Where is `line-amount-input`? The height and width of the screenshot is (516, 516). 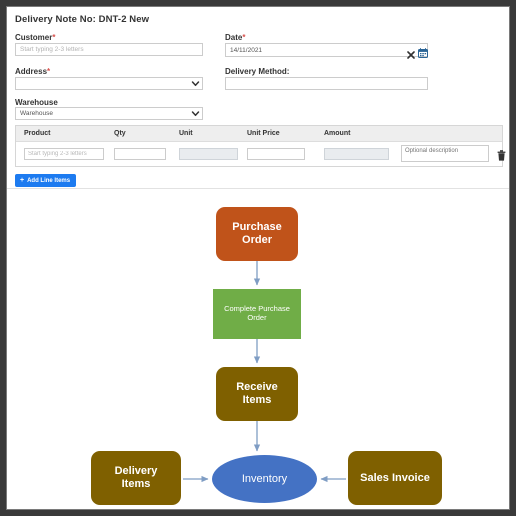
line-amount-input is located at coordinates (356, 154).